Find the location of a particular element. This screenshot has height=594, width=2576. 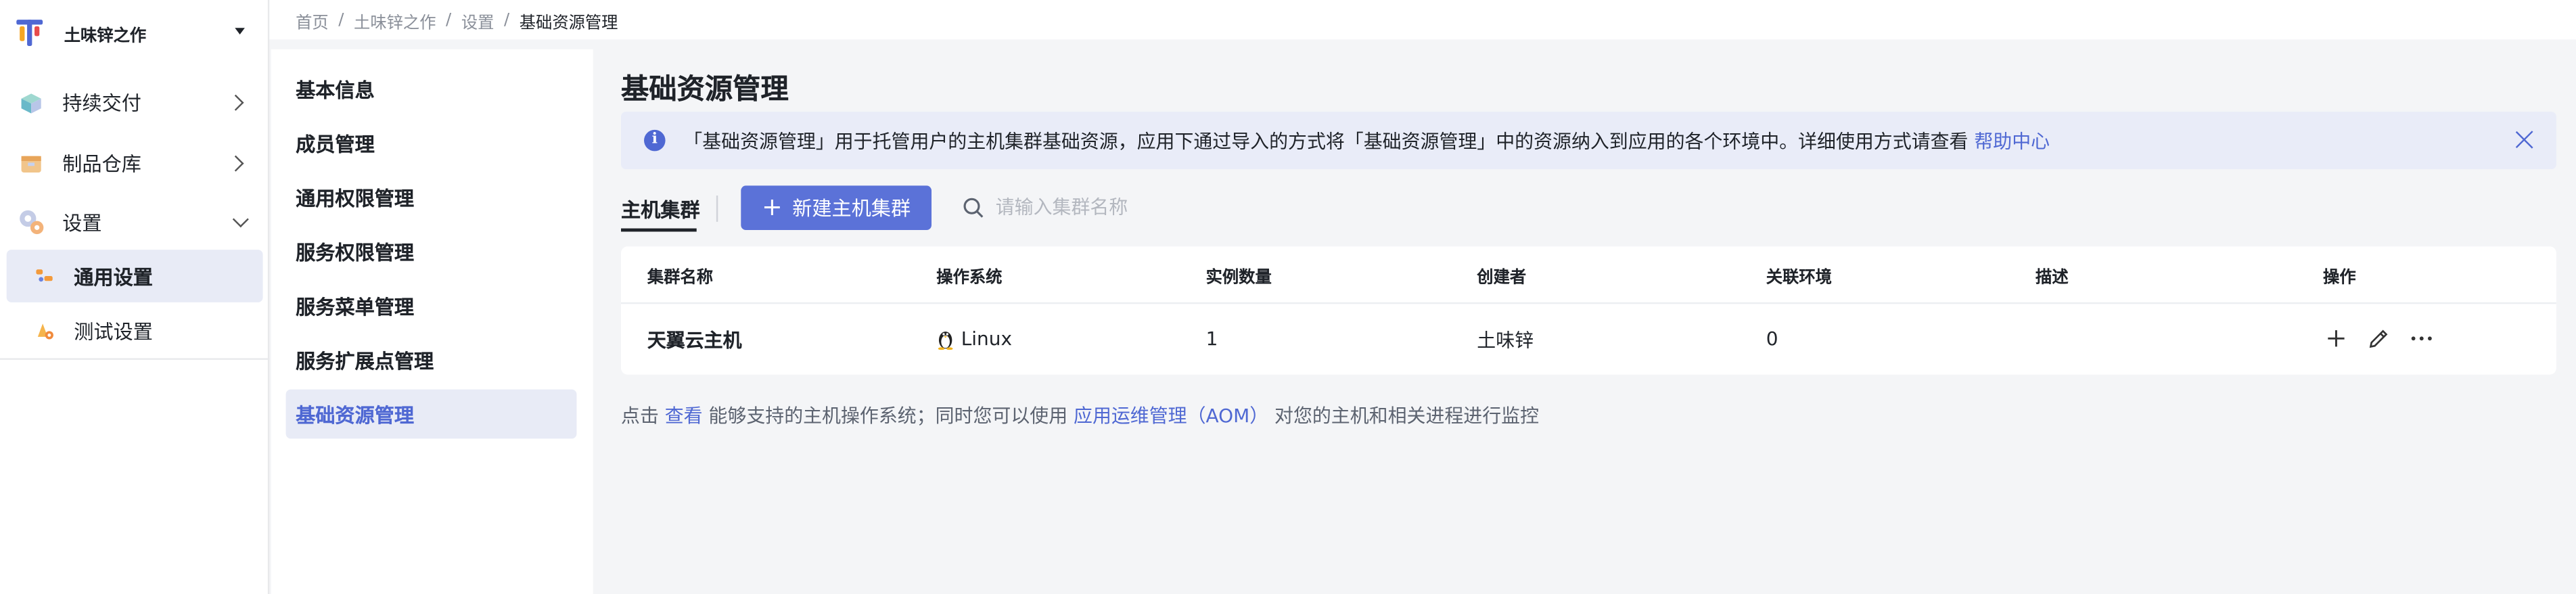

sidebar-item-delivery: 持续交付 is located at coordinates (134, 102).